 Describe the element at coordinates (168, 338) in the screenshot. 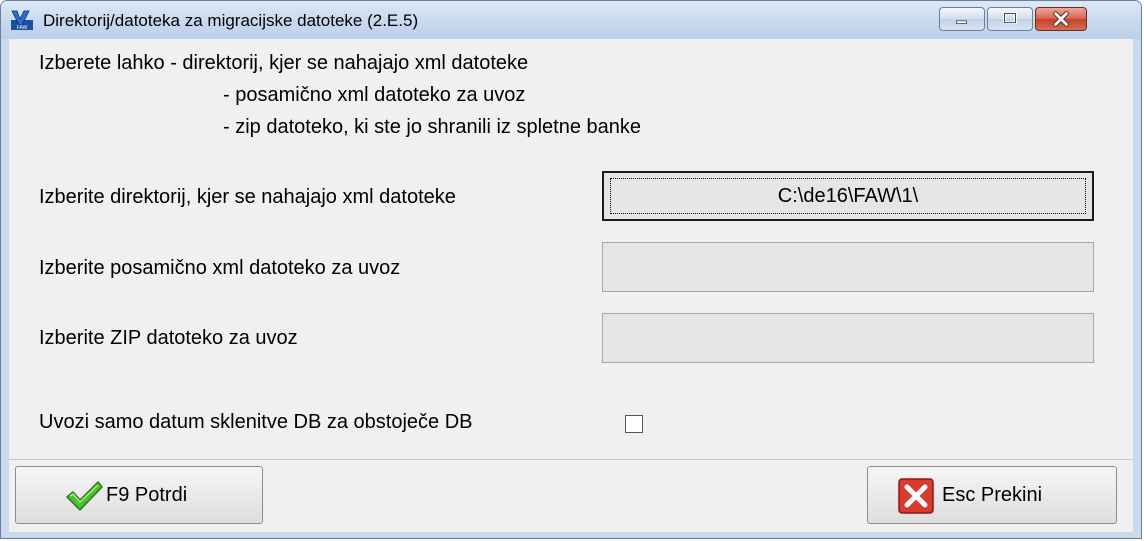

I see `zip-file-label: Izberite ZIP datoteko za uvoz` at that location.